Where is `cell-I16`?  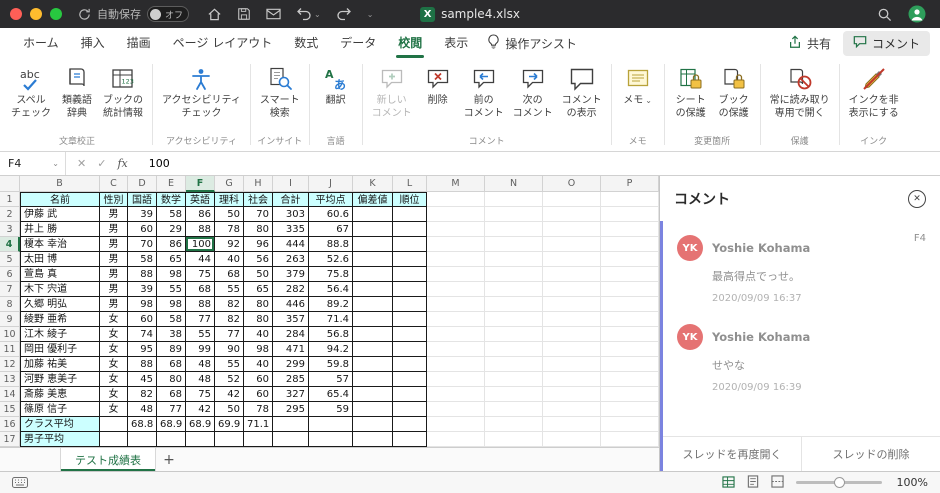 cell-I16 is located at coordinates (291, 424).